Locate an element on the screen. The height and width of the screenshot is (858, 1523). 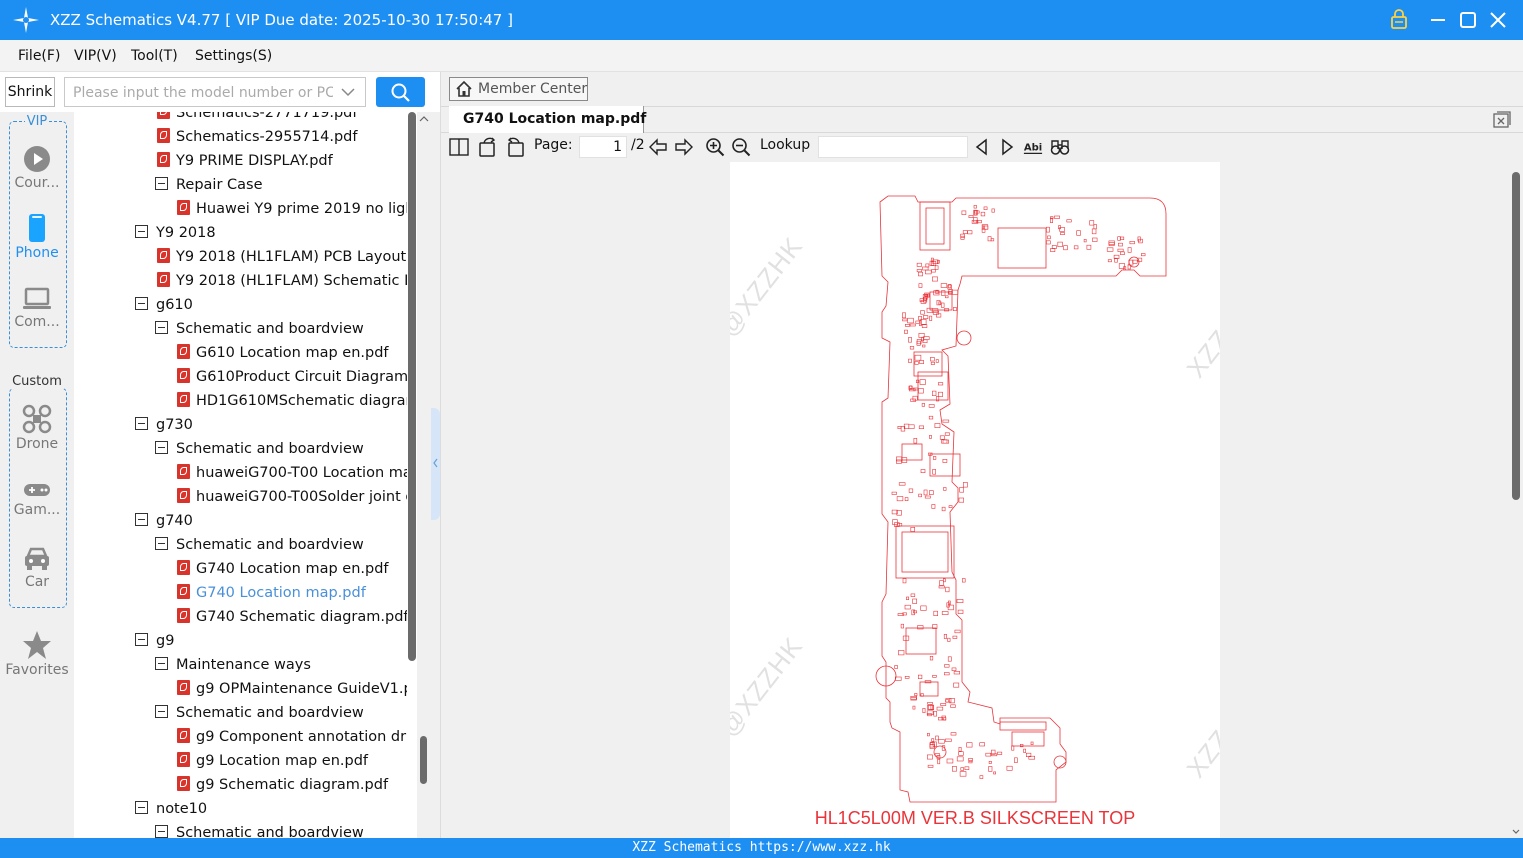
minimize-icon is located at coordinates (1438, 20).